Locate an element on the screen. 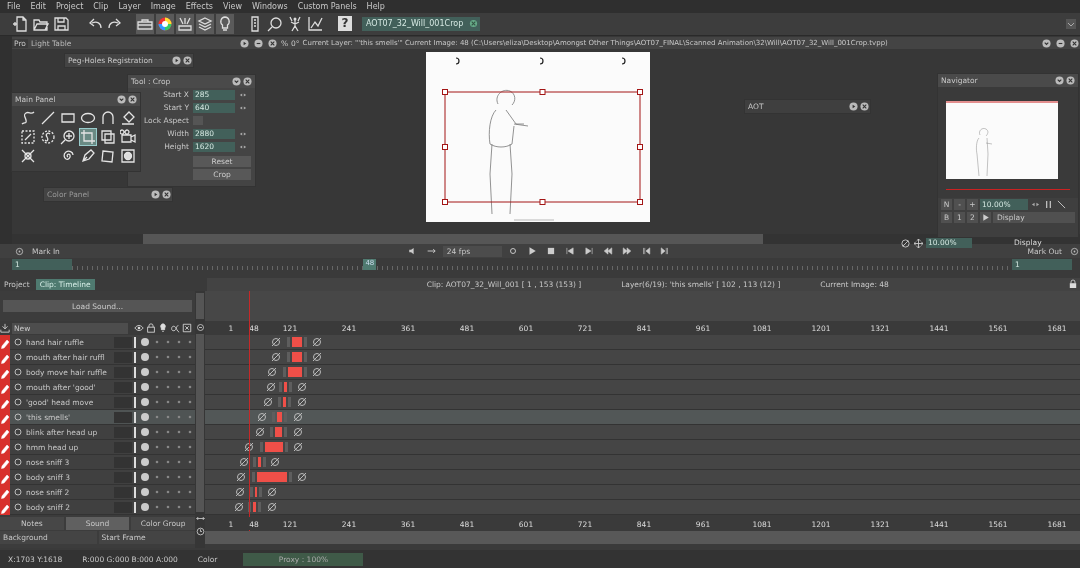 This screenshot has width=1080, height=568. menu-item: Layer is located at coordinates (130, 6).